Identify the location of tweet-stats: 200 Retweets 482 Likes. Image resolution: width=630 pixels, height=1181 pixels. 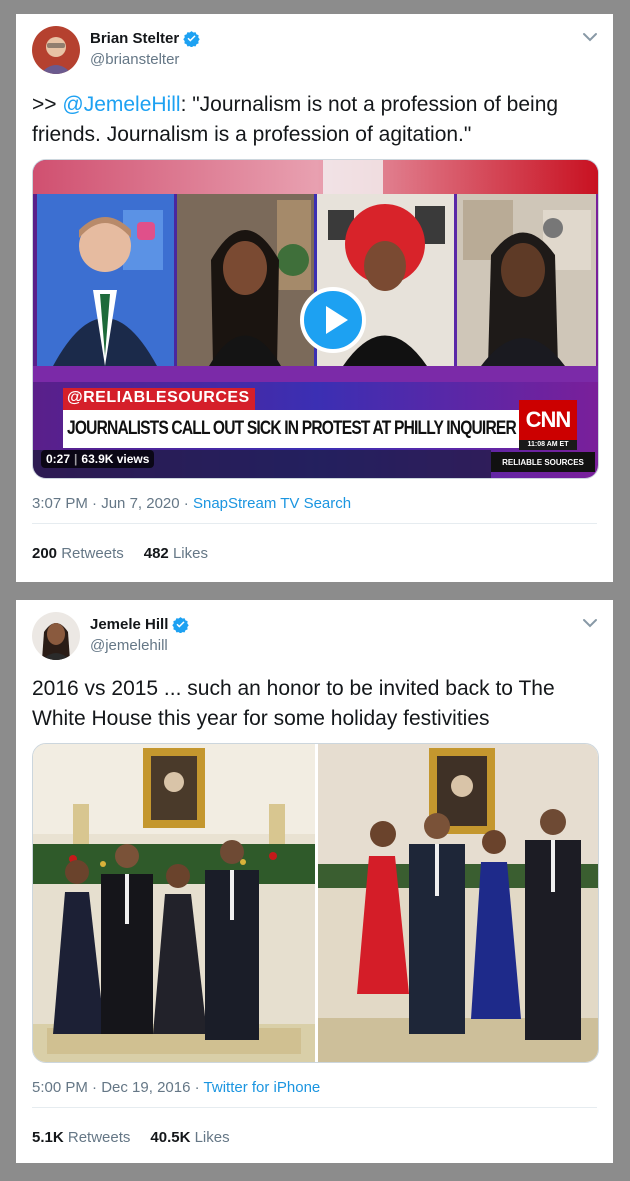
(120, 553).